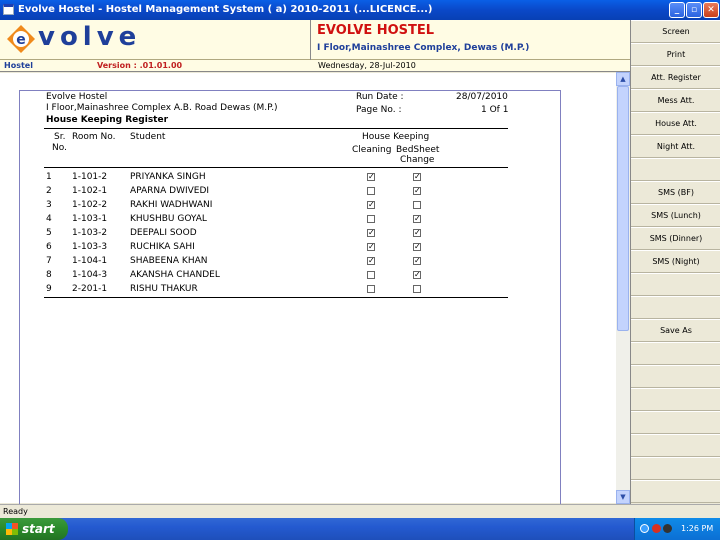  Describe the element at coordinates (60, 137) in the screenshot. I see `col-sr: Sr.` at that location.